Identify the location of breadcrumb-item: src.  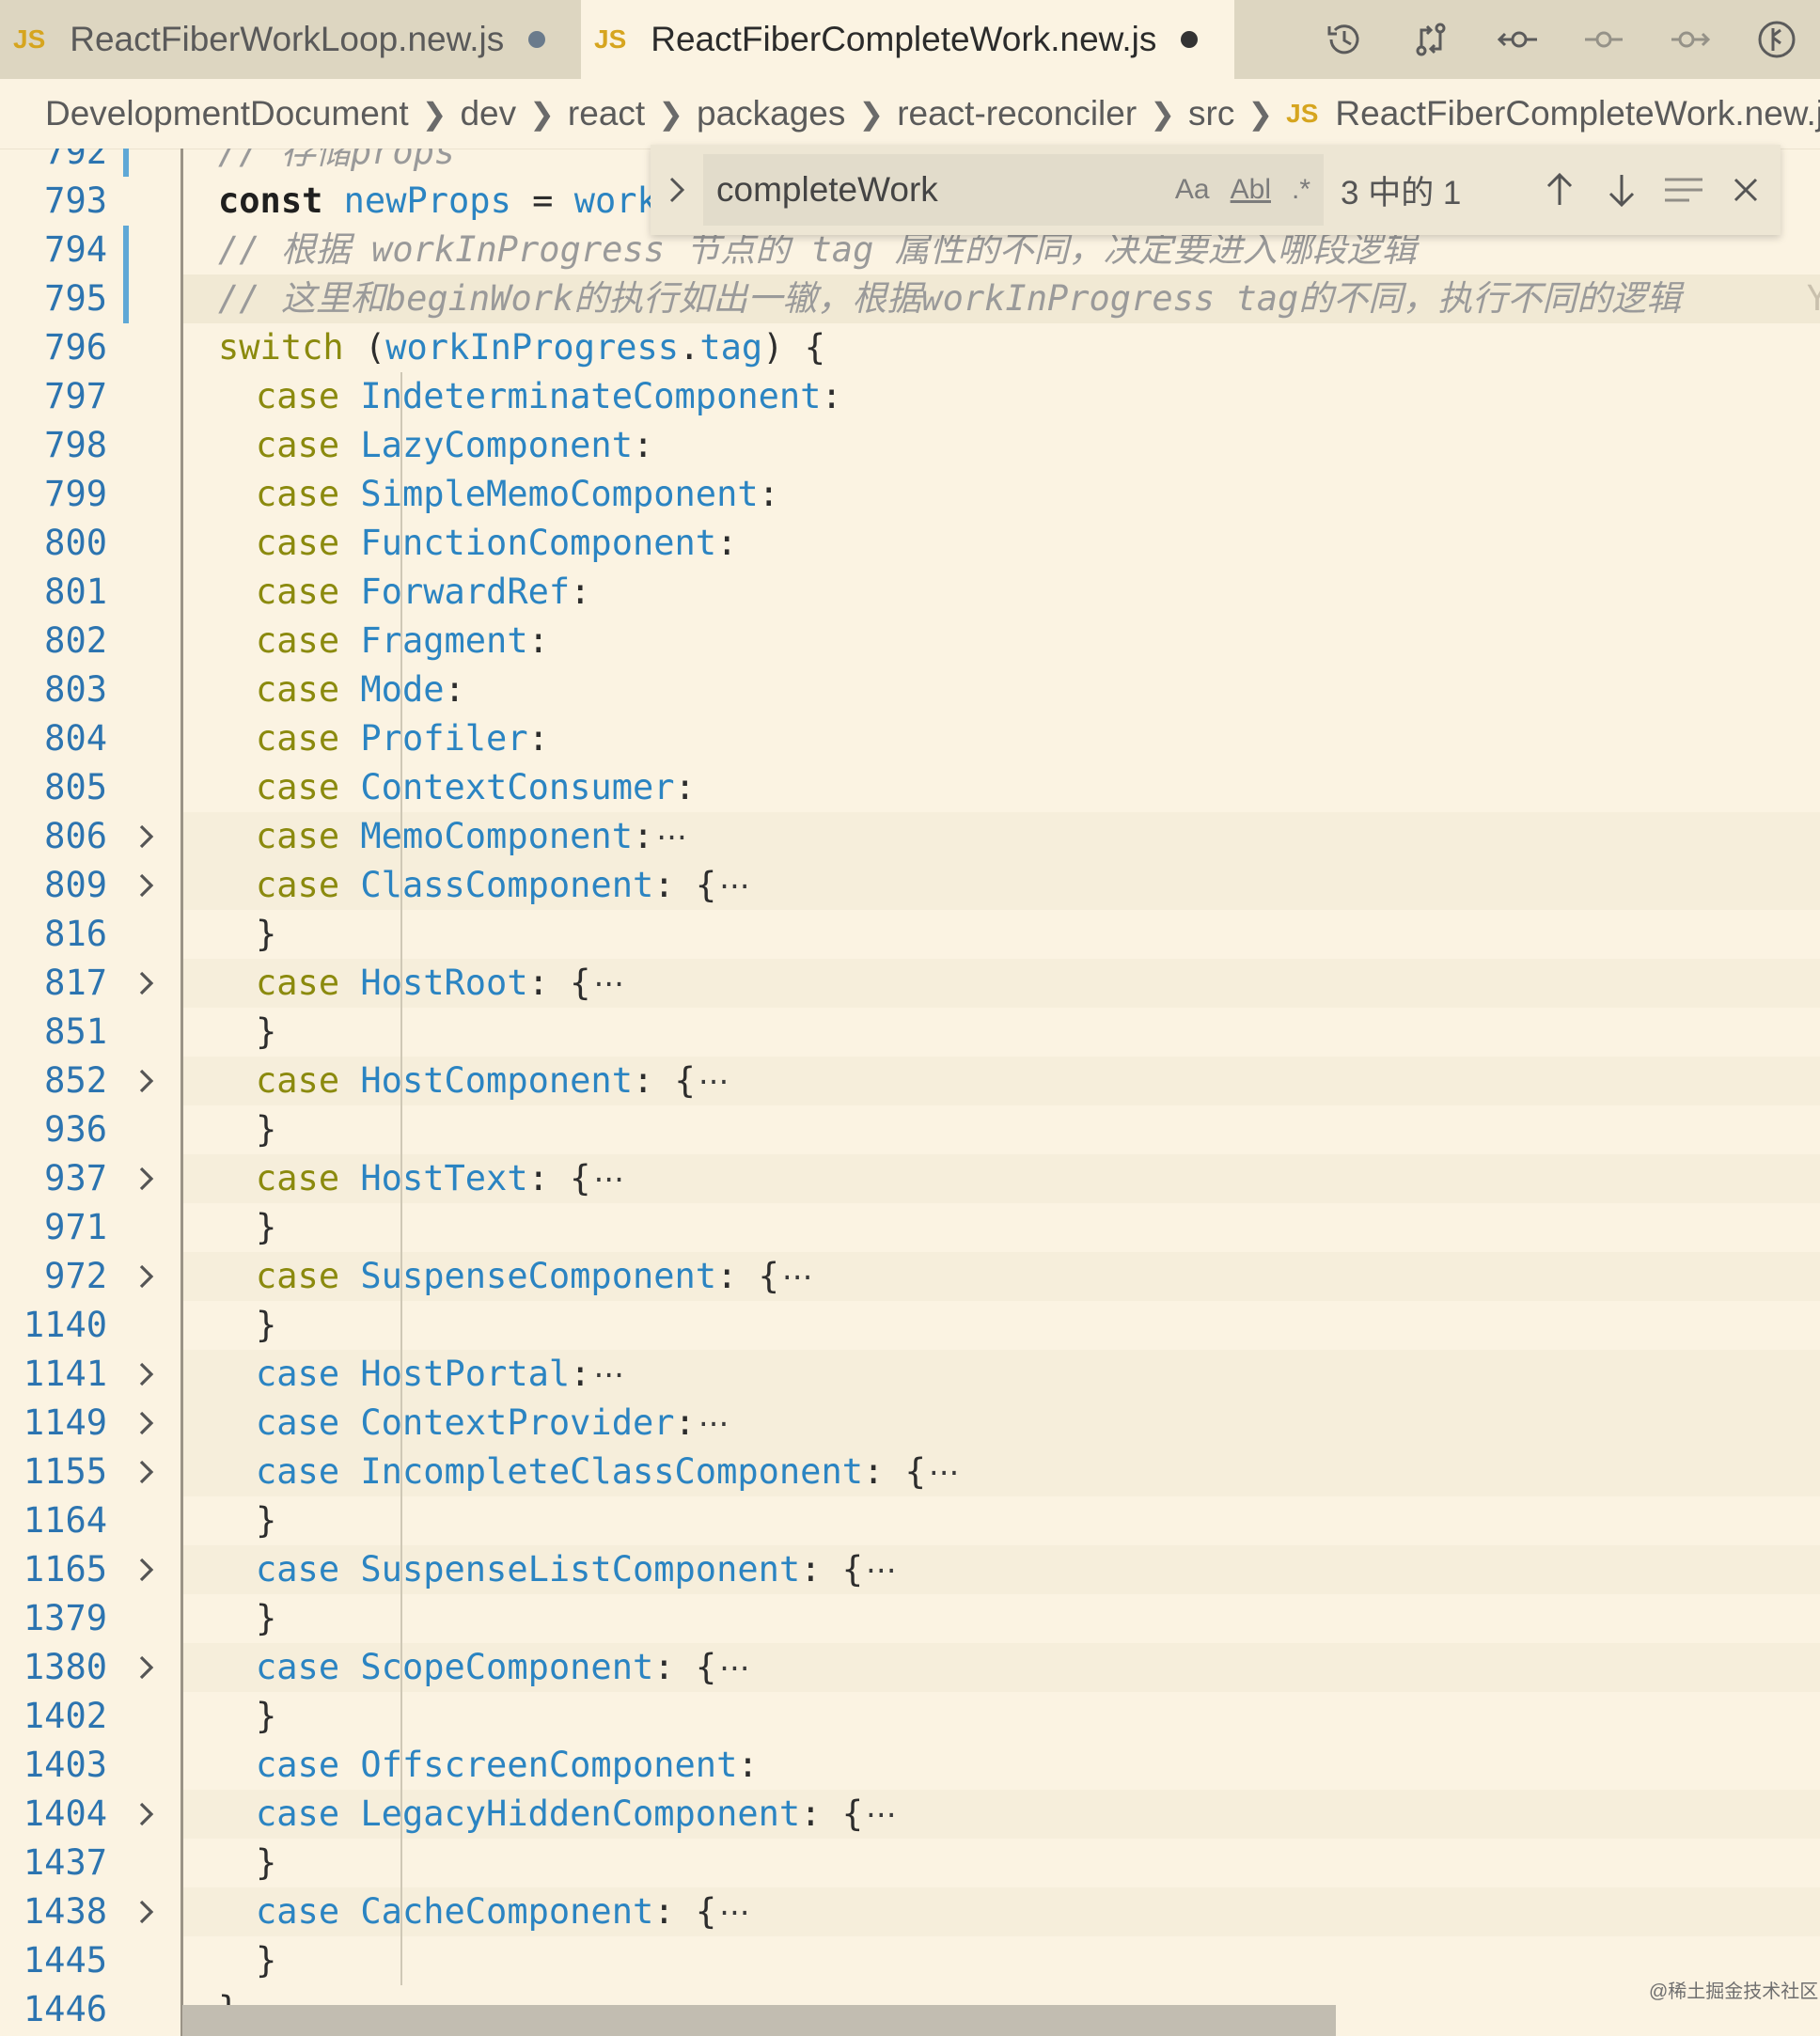
(1211, 114).